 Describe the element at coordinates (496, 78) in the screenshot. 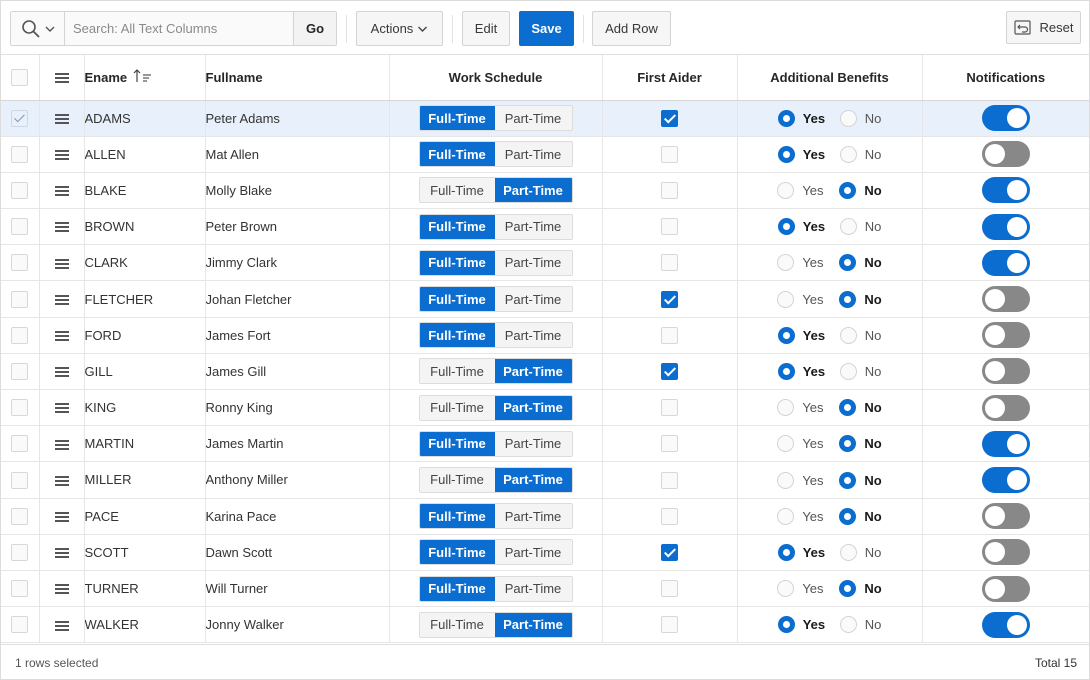

I see `column-header-work-schedule: Work Schedule` at that location.